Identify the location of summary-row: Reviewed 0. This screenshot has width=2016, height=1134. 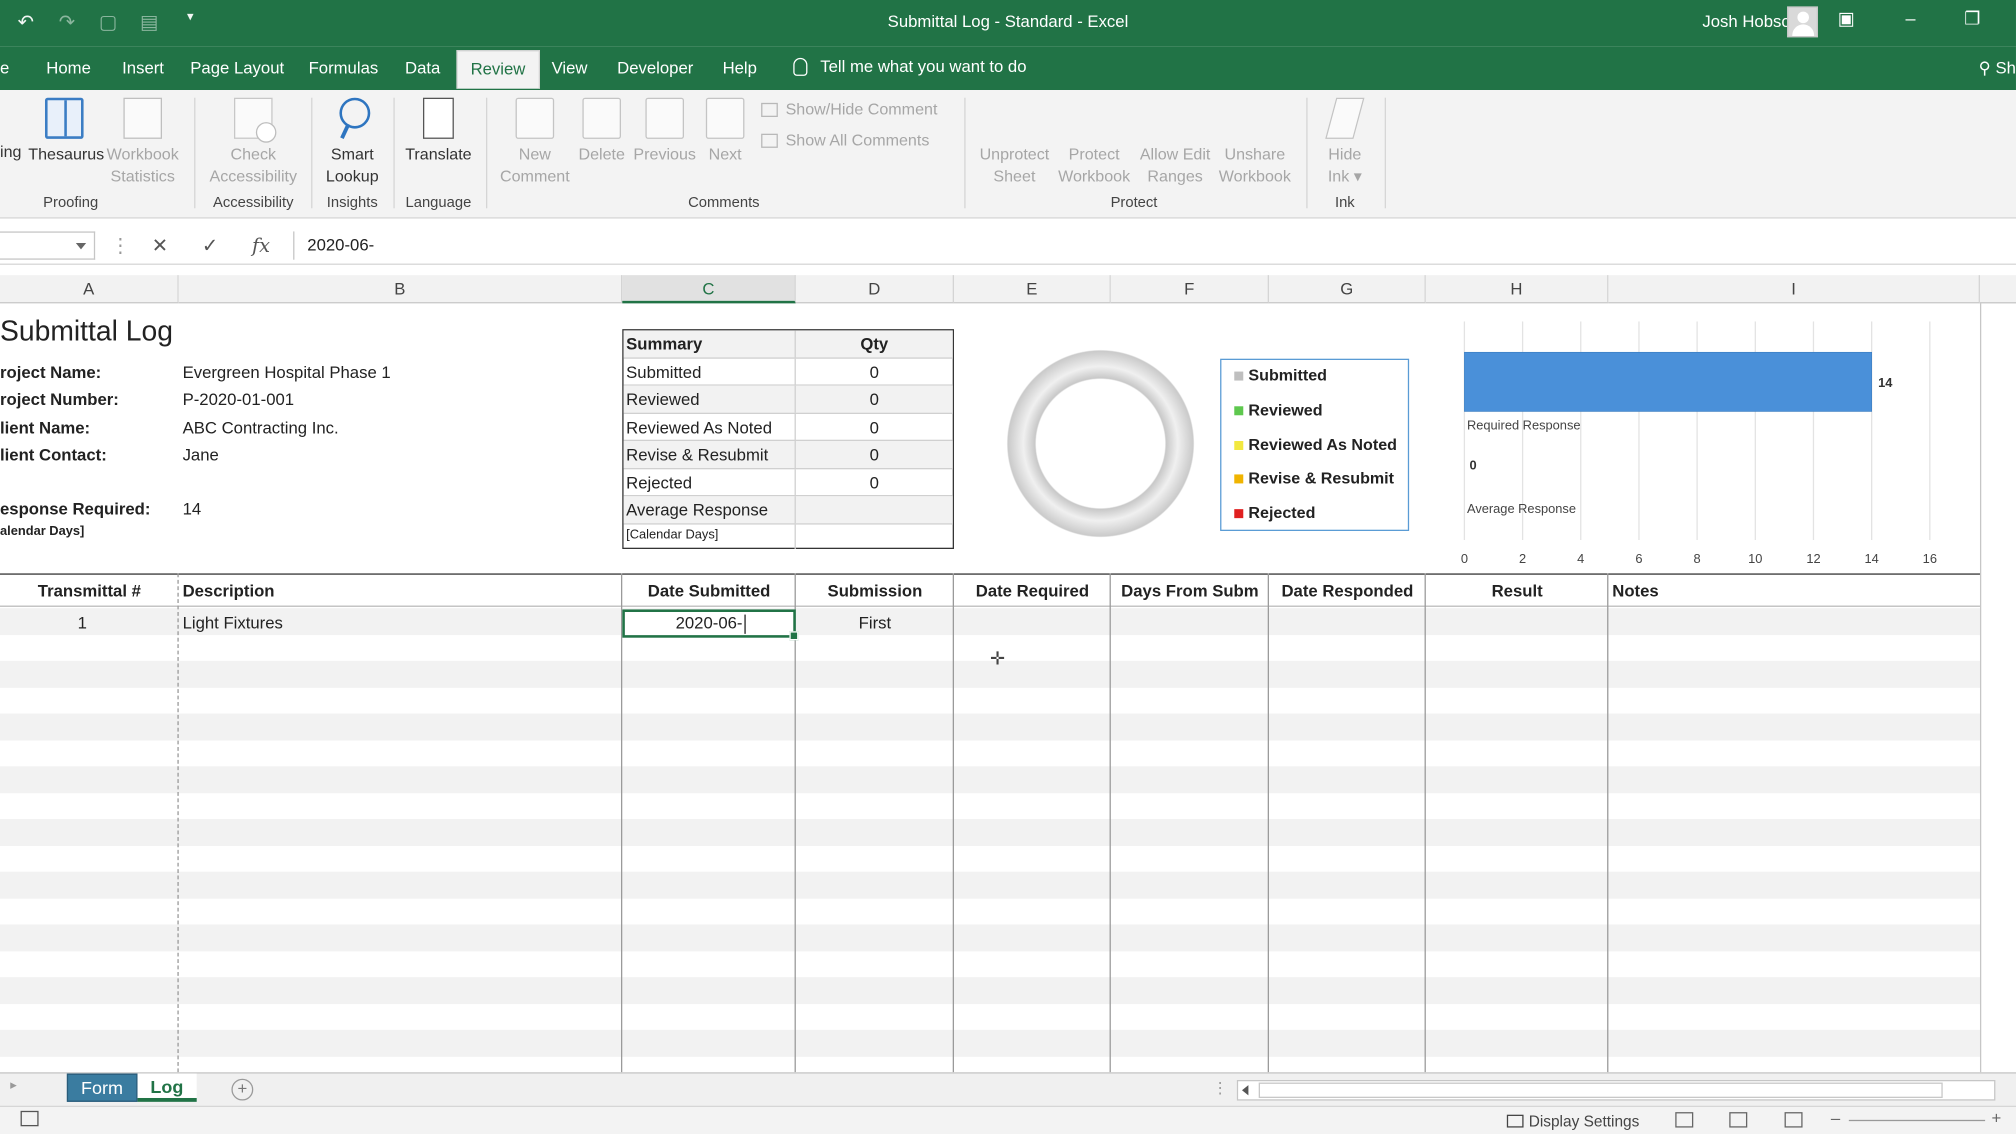
(788, 399).